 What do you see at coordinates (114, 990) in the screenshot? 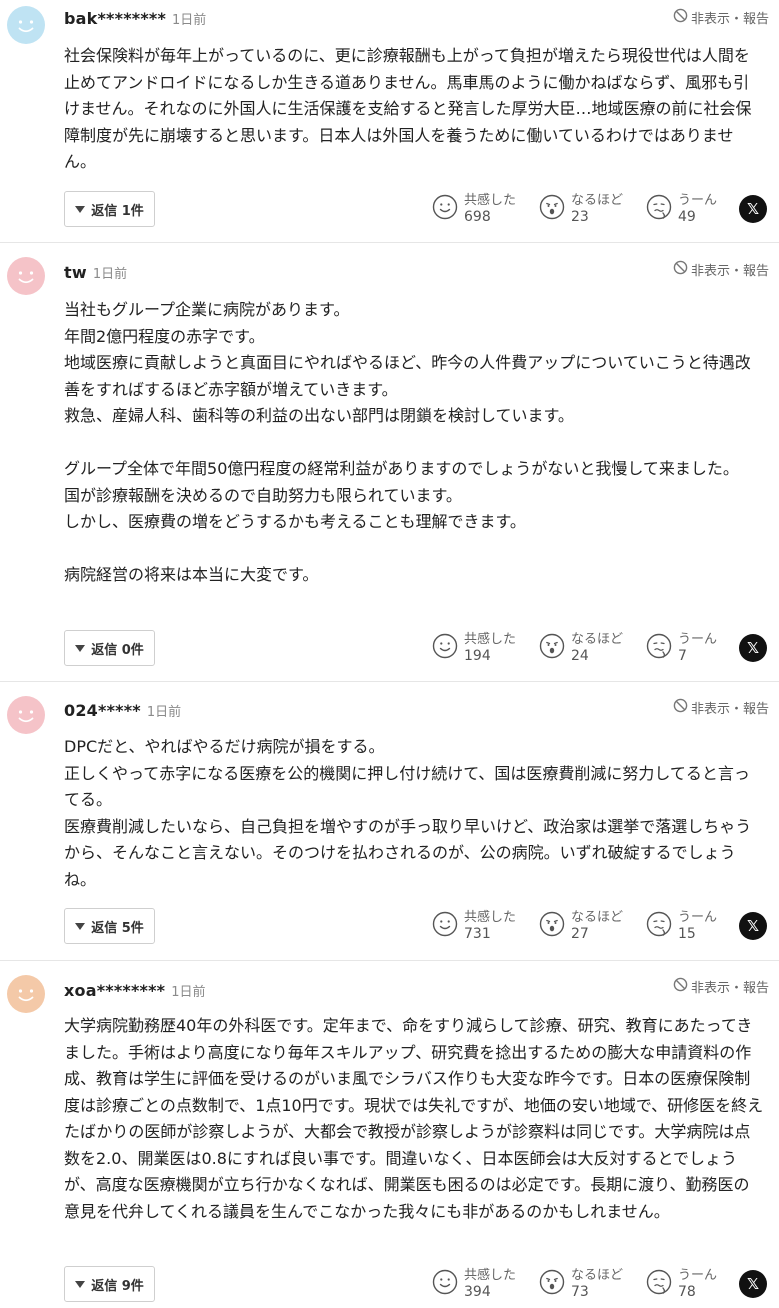
I see `username: xoa********` at bounding box center [114, 990].